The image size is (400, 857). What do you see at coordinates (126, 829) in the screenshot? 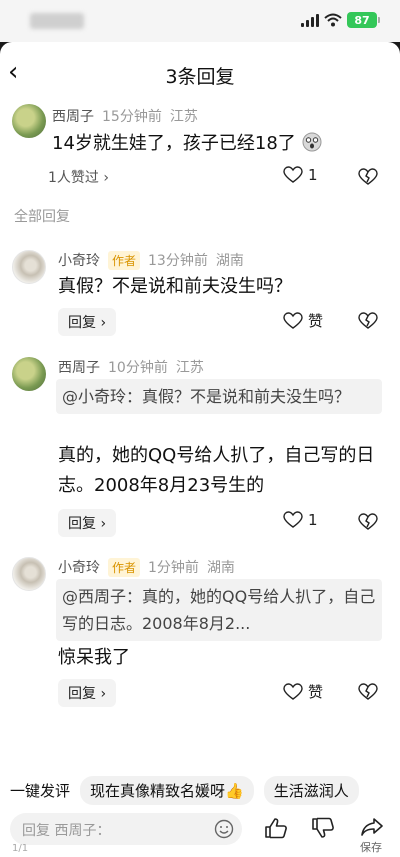
I see `reply-input: 回复 西周子：` at bounding box center [126, 829].